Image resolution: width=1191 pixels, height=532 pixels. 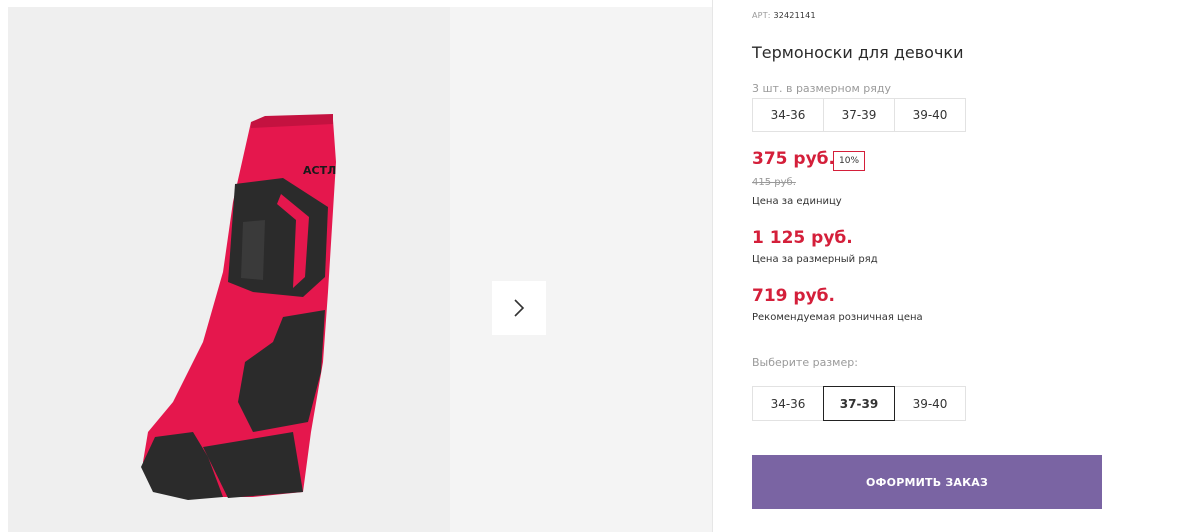 I want to click on choose-size-label: Выберите размер:, so click(x=805, y=362).